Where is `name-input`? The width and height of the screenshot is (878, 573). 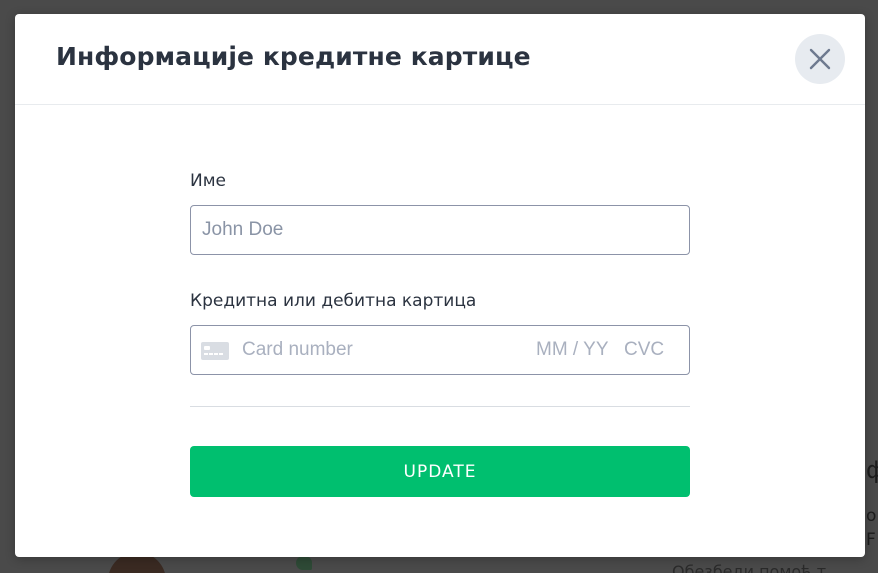
name-input is located at coordinates (440, 230).